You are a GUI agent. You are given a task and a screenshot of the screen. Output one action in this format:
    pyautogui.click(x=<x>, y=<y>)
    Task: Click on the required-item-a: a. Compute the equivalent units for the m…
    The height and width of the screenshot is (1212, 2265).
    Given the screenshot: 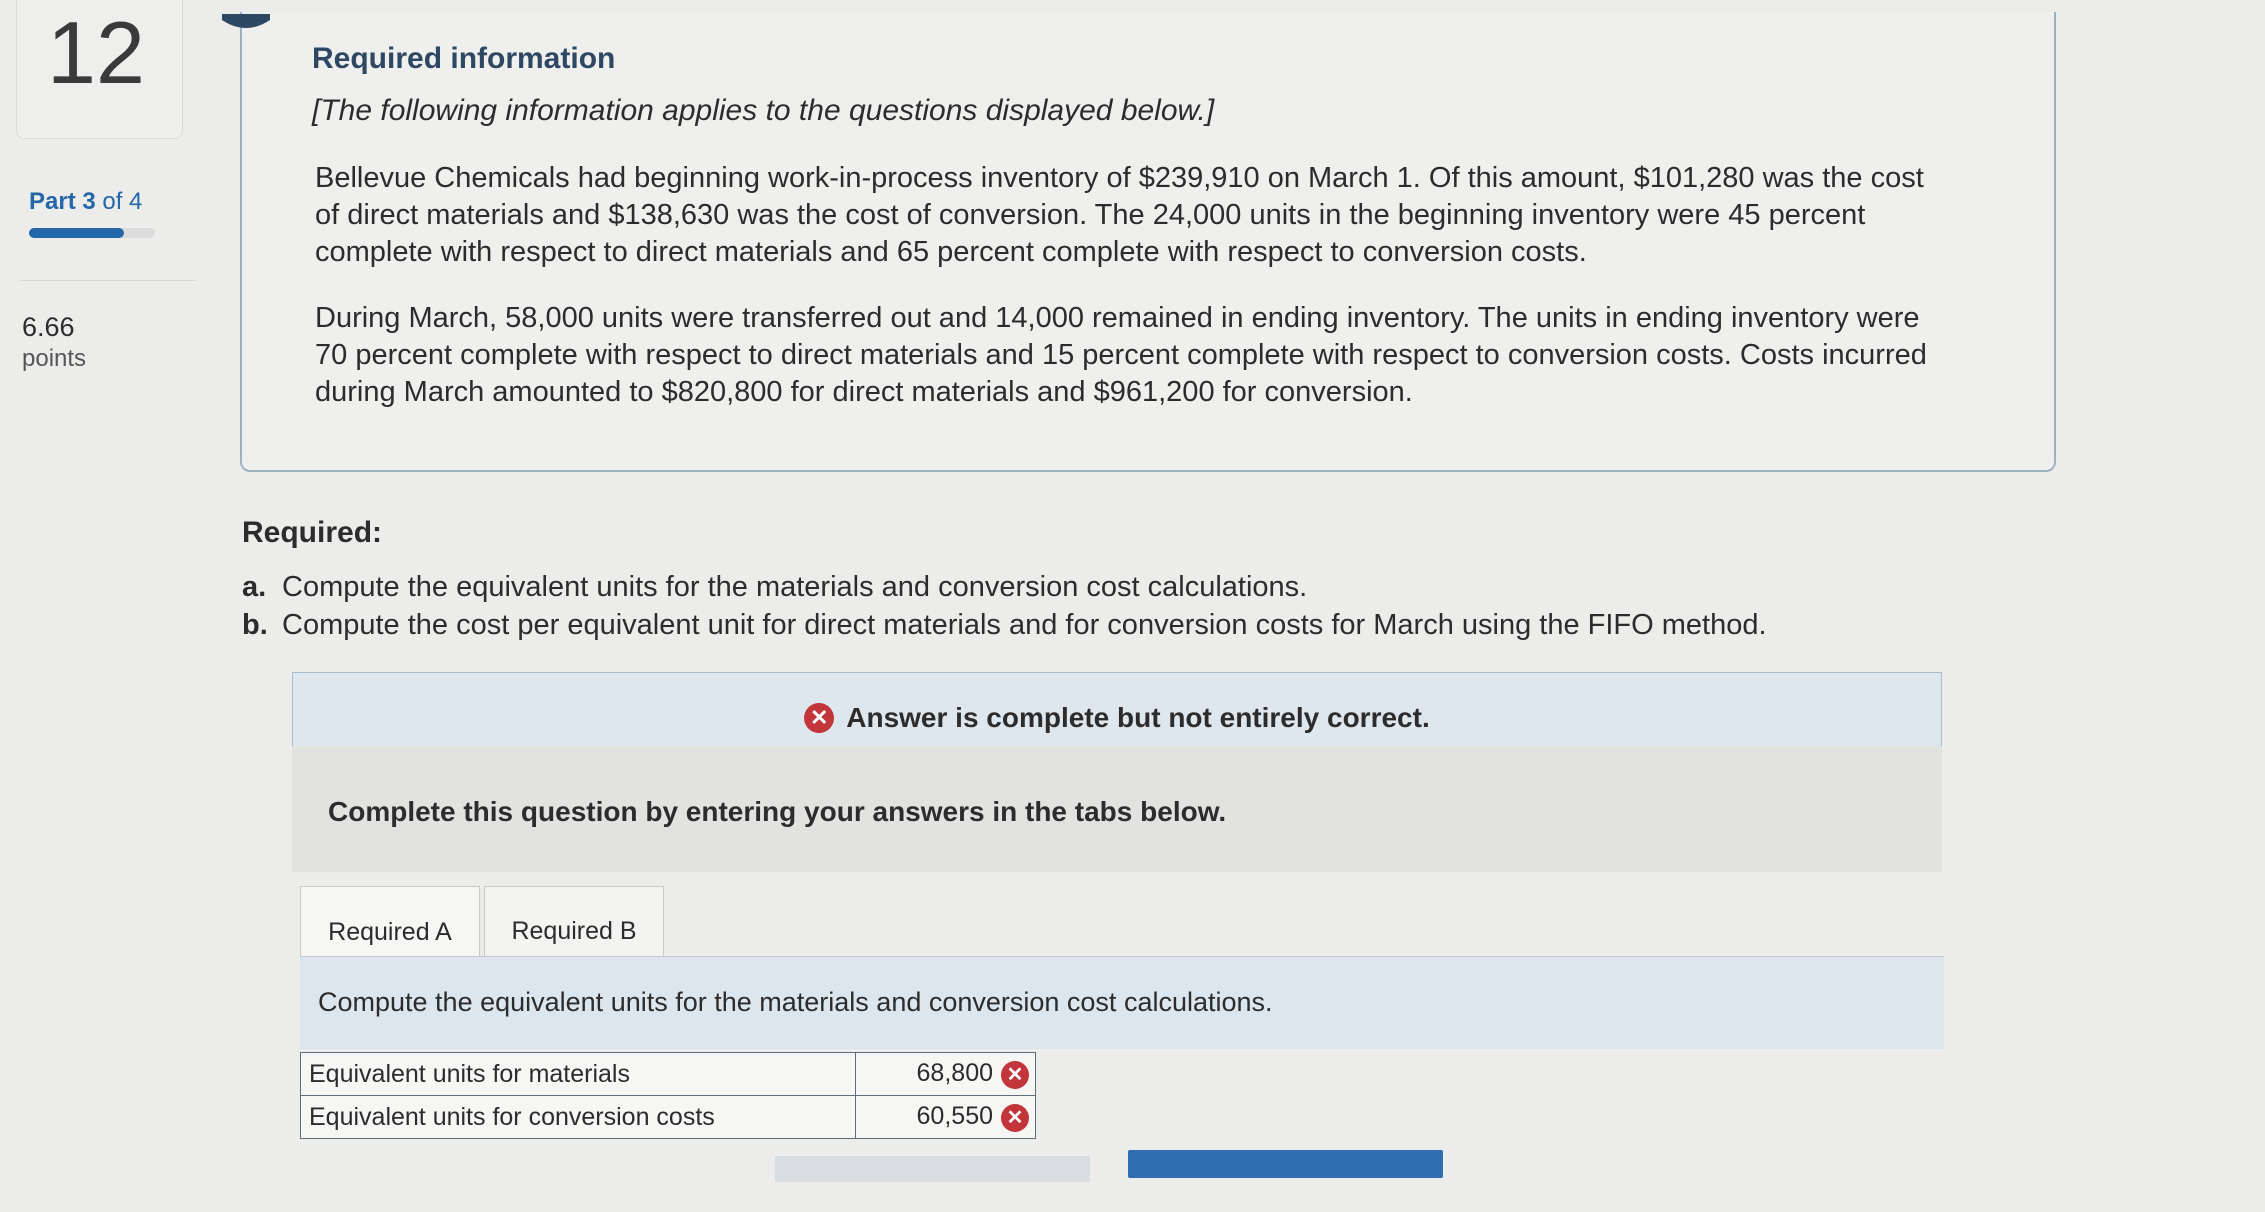 What is the action you would take?
    pyautogui.click(x=1004, y=587)
    